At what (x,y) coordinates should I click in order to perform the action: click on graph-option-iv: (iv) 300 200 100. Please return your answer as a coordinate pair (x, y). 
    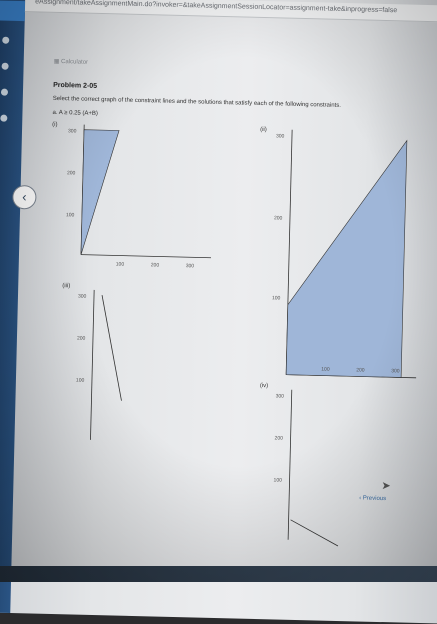
    Looking at the image, I should click on (326, 465).